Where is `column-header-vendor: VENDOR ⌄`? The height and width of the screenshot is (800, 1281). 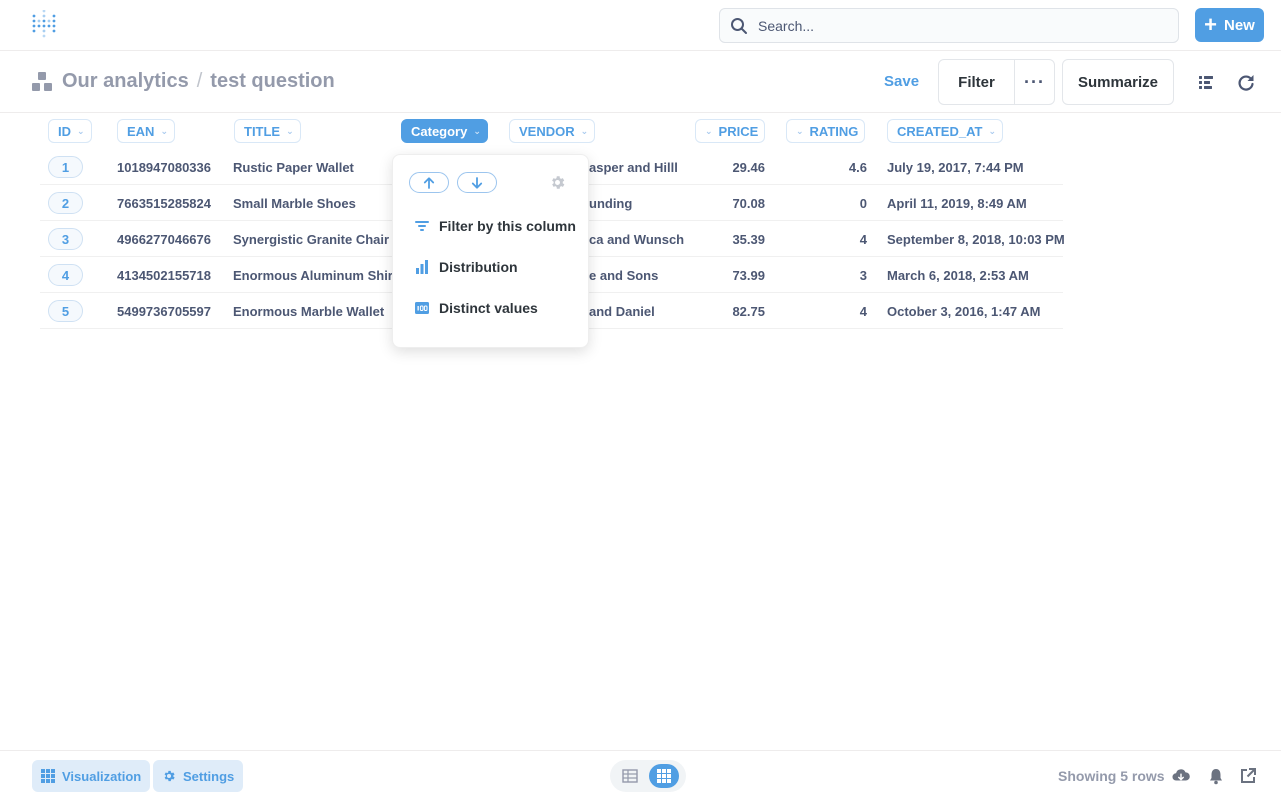
column-header-vendor: VENDOR ⌄ is located at coordinates (552, 131).